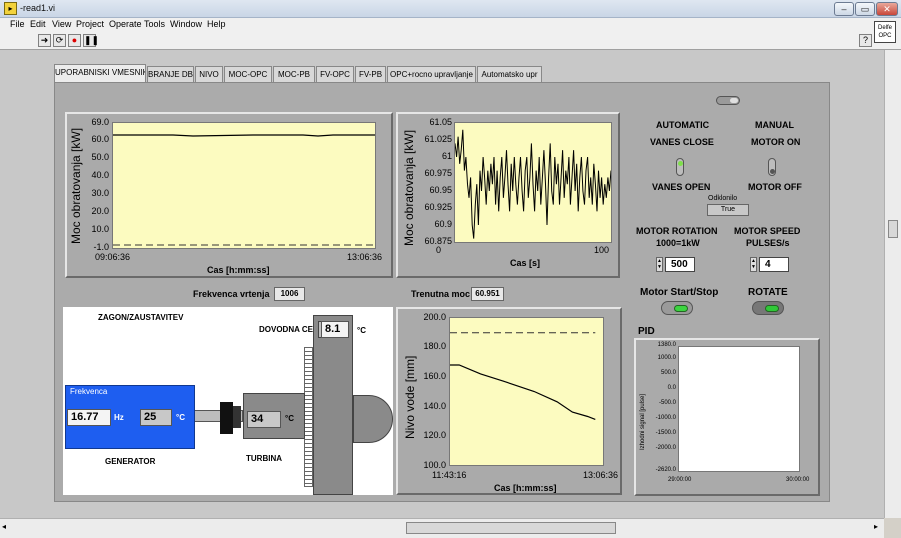 This screenshot has height=538, width=901. What do you see at coordinates (768, 243) in the screenshot?
I see `motor-speed-unit: PULSES/s` at bounding box center [768, 243].